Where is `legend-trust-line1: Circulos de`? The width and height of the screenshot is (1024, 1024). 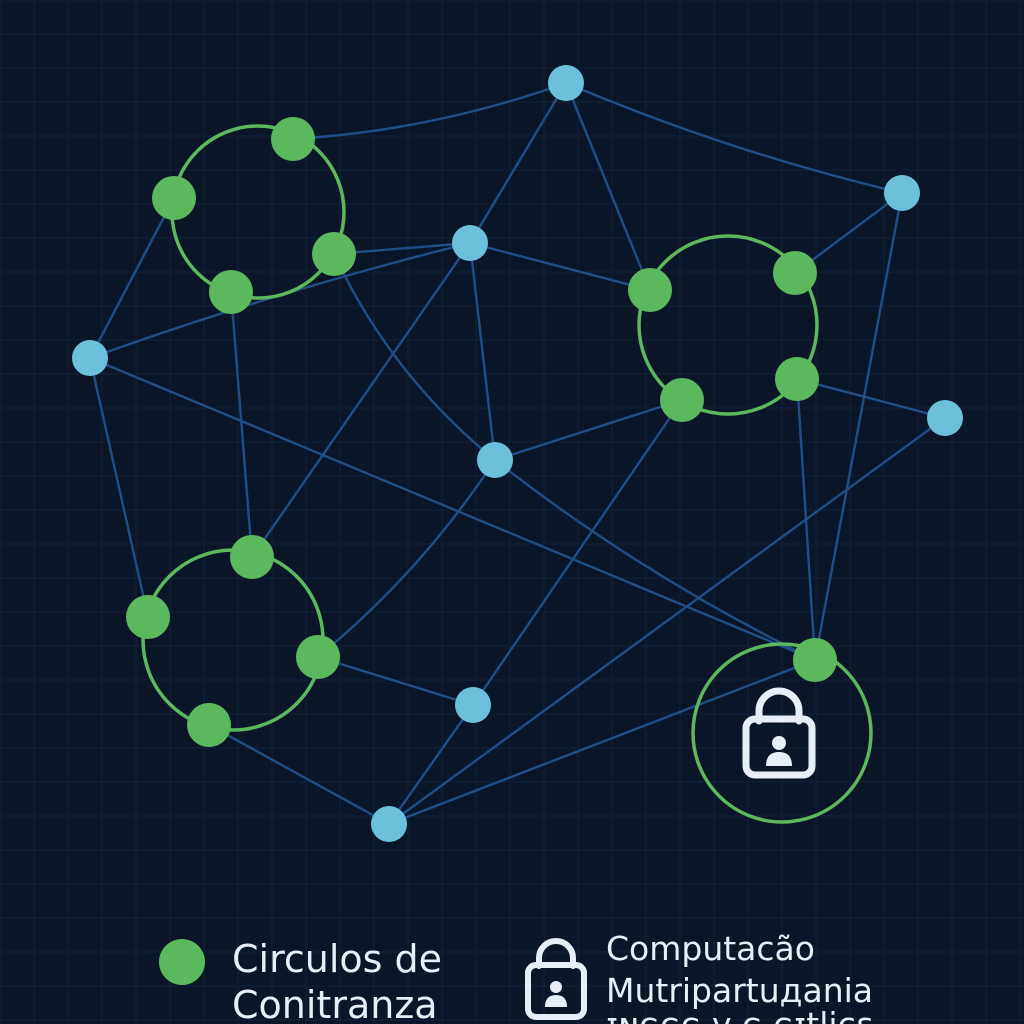
legend-trust-line1: Circulos de is located at coordinates (337, 959).